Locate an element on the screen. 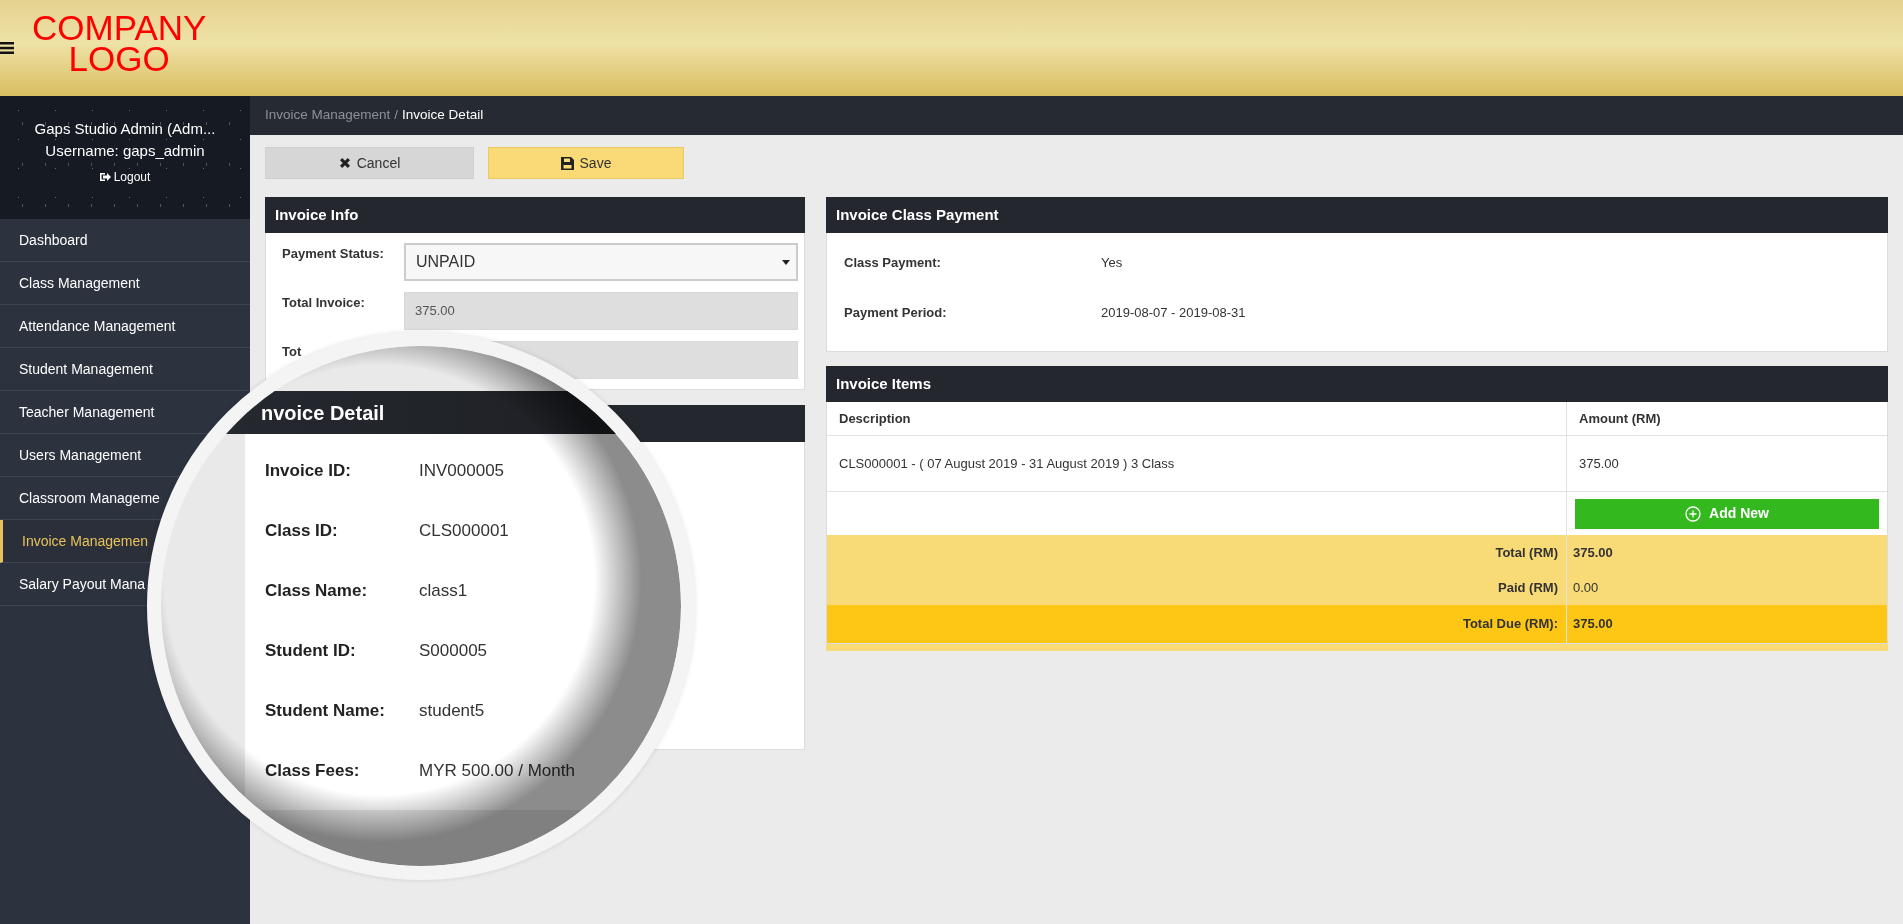 This screenshot has width=1903, height=924. field-label: Invoice ID: is located at coordinates (308, 471).